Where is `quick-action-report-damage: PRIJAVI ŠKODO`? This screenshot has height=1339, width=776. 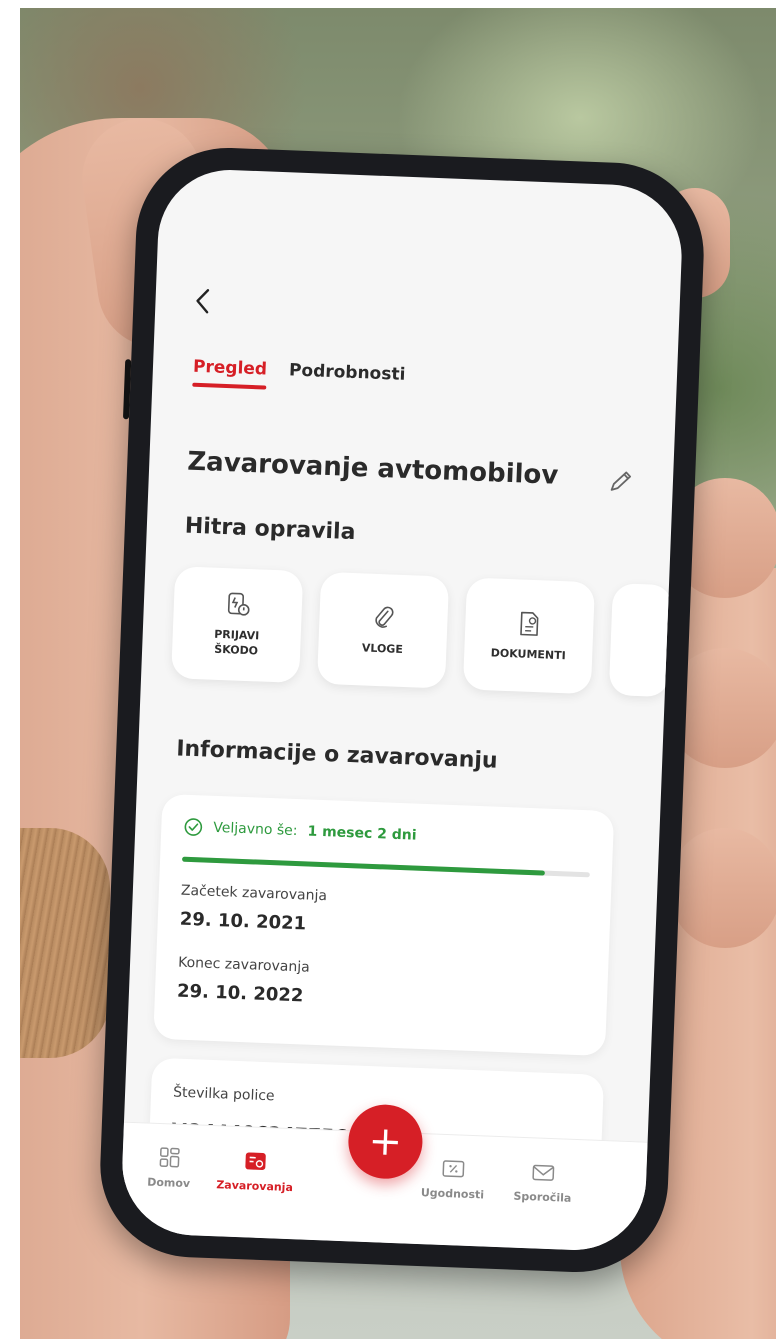 quick-action-report-damage: PRIJAVI ŠKODO is located at coordinates (237, 625).